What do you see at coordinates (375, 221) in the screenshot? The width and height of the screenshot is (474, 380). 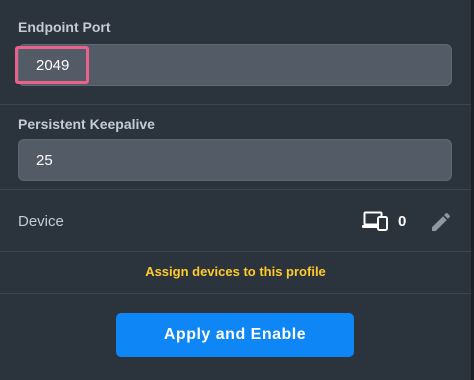 I see `devices-icon` at bounding box center [375, 221].